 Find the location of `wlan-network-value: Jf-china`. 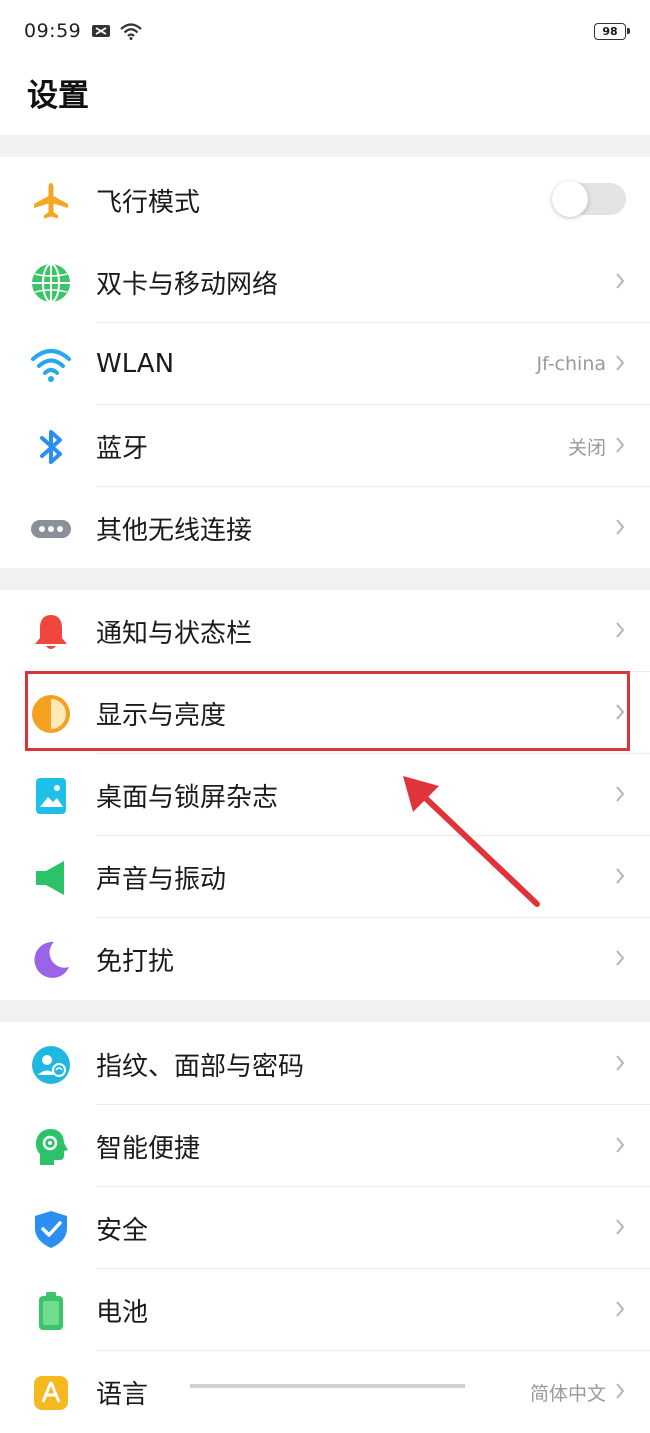

wlan-network-value: Jf-china is located at coordinates (571, 364).